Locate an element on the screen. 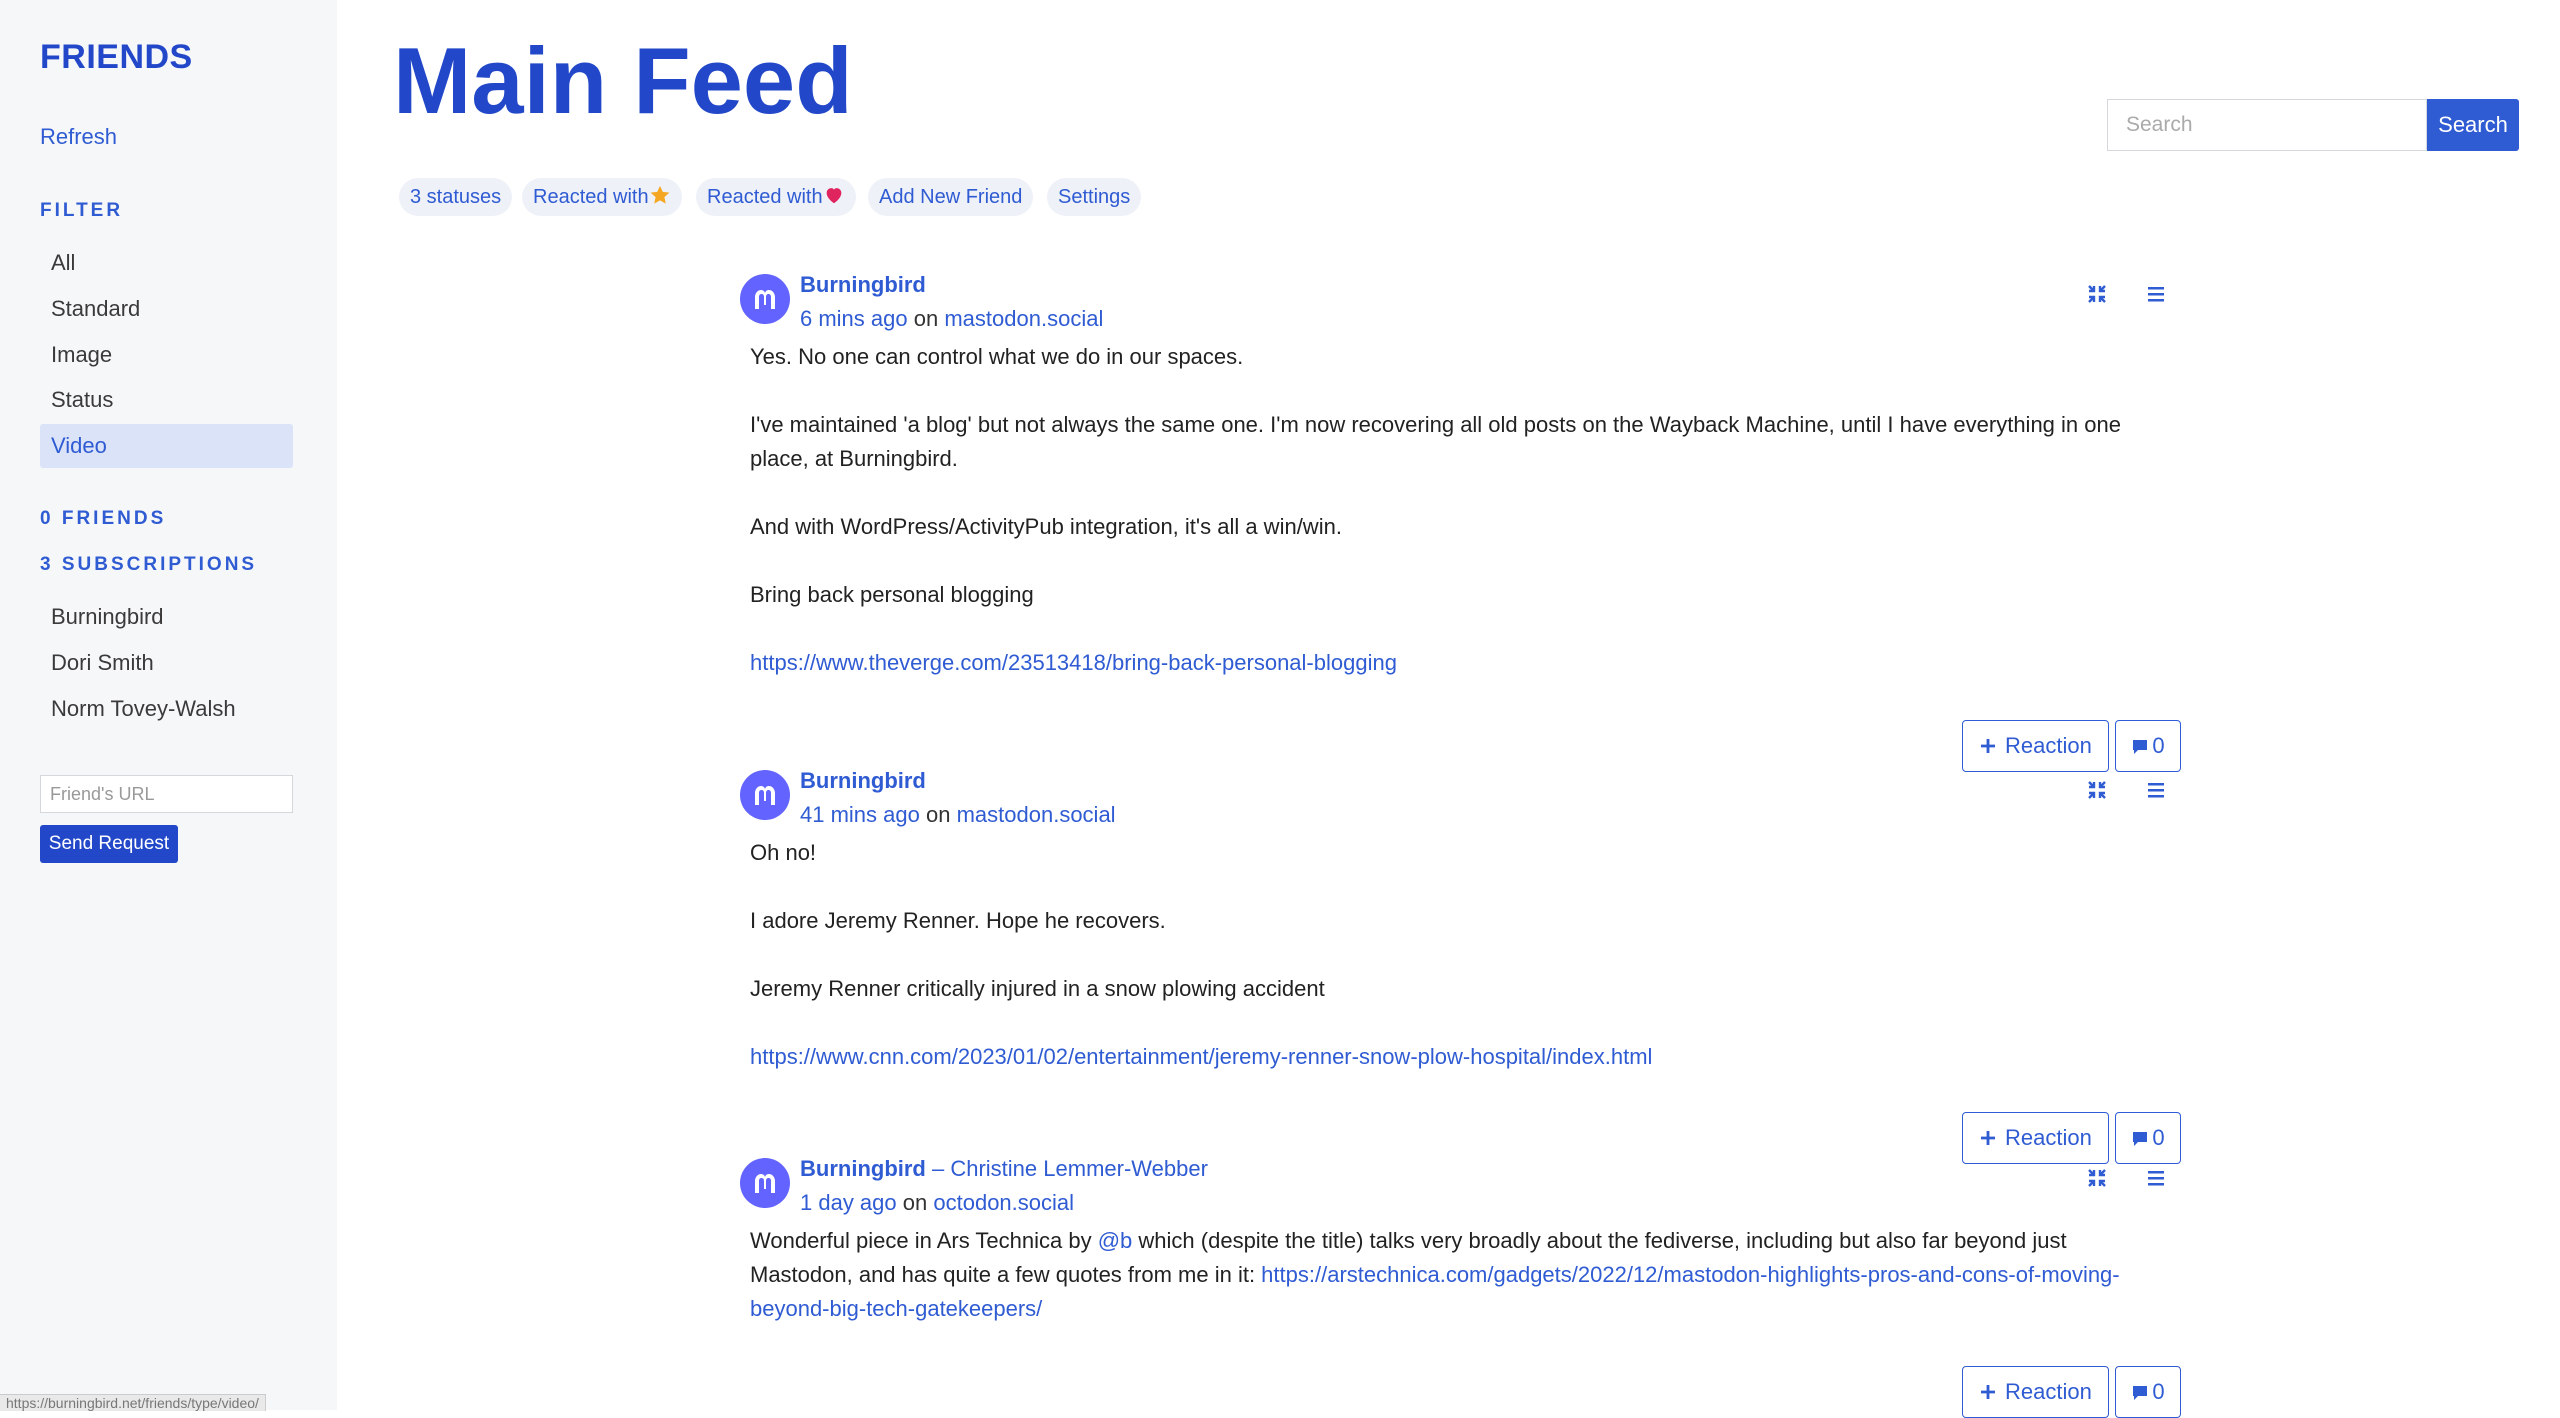  subscription-item: Burningbird is located at coordinates (166, 617).